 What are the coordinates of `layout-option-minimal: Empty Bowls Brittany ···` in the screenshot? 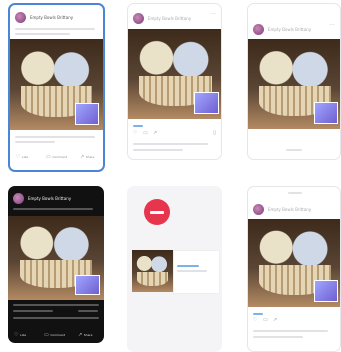 It's located at (294, 81).